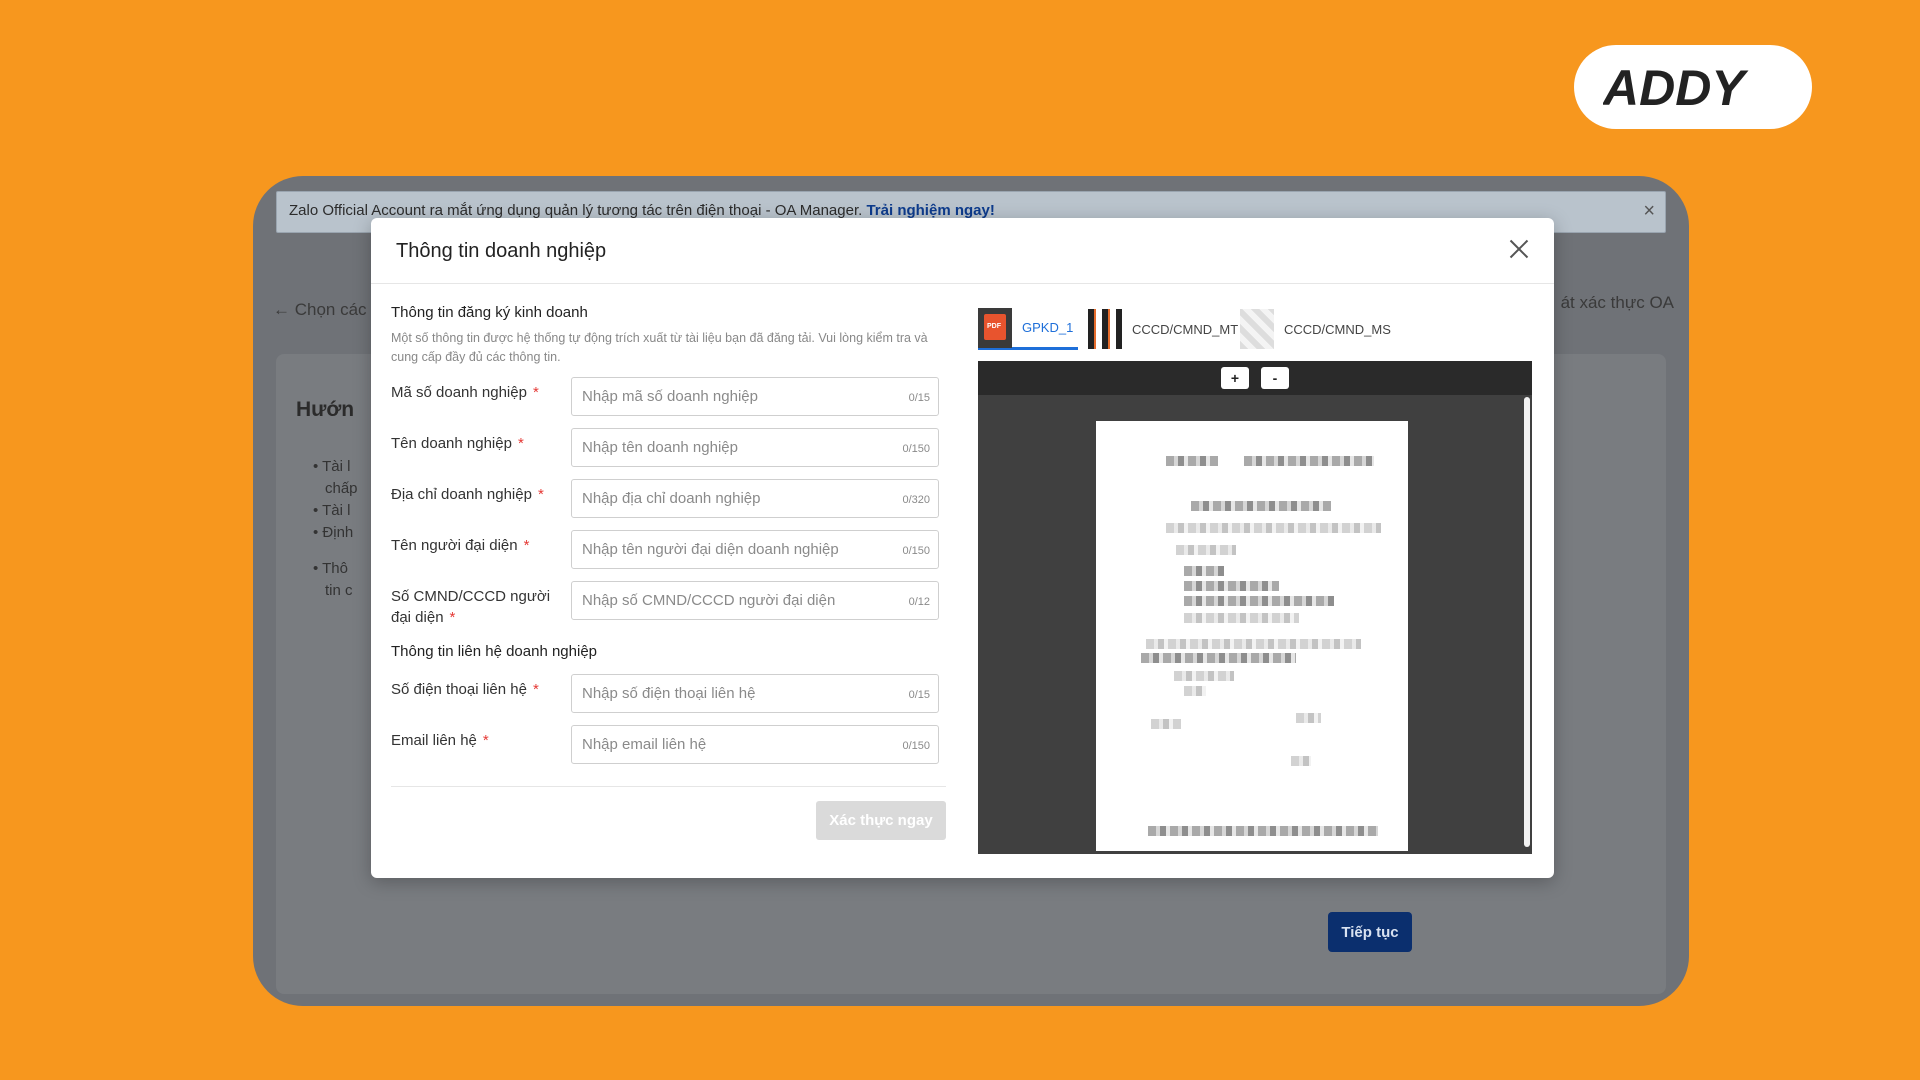 The height and width of the screenshot is (1080, 1920). I want to click on list-item: chấp, so click(341, 488).